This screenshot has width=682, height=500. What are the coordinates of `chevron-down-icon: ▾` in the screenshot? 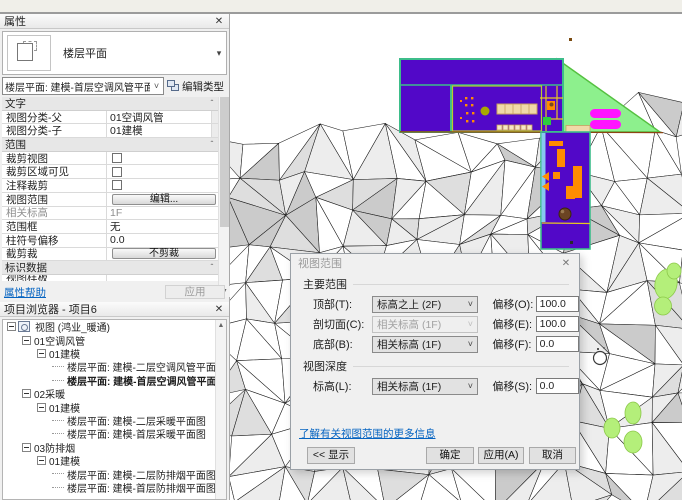 It's located at (219, 53).